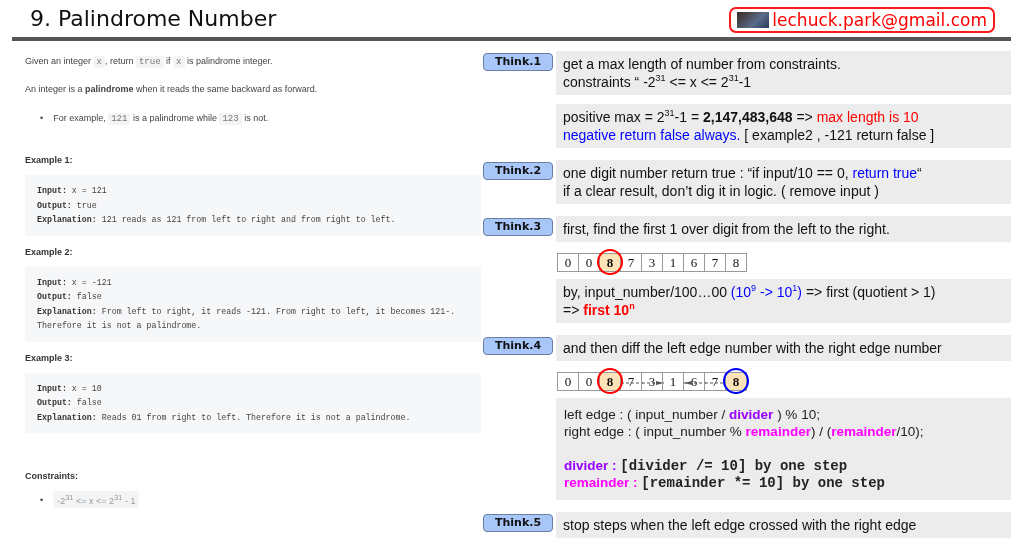 This screenshot has width=1023, height=552. I want to click on note-text: positive max = 2$^{31}$-1 = 2,147,483,648 => max length is 10, so click(741, 117).